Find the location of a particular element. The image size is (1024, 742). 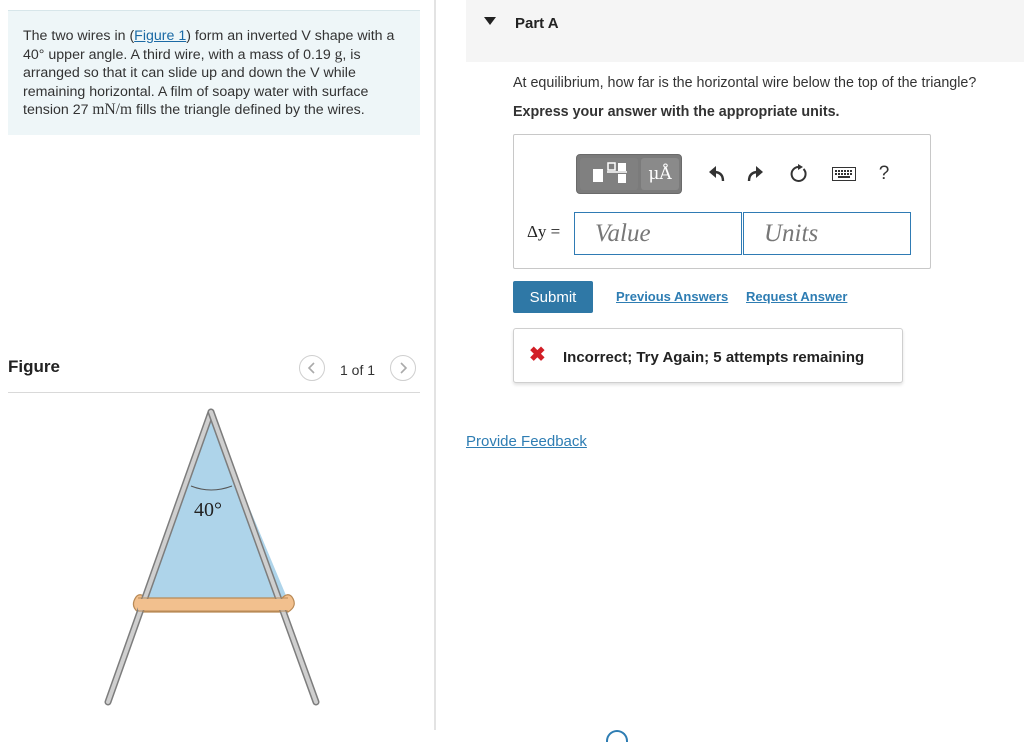

templates-icon is located at coordinates (610, 172).